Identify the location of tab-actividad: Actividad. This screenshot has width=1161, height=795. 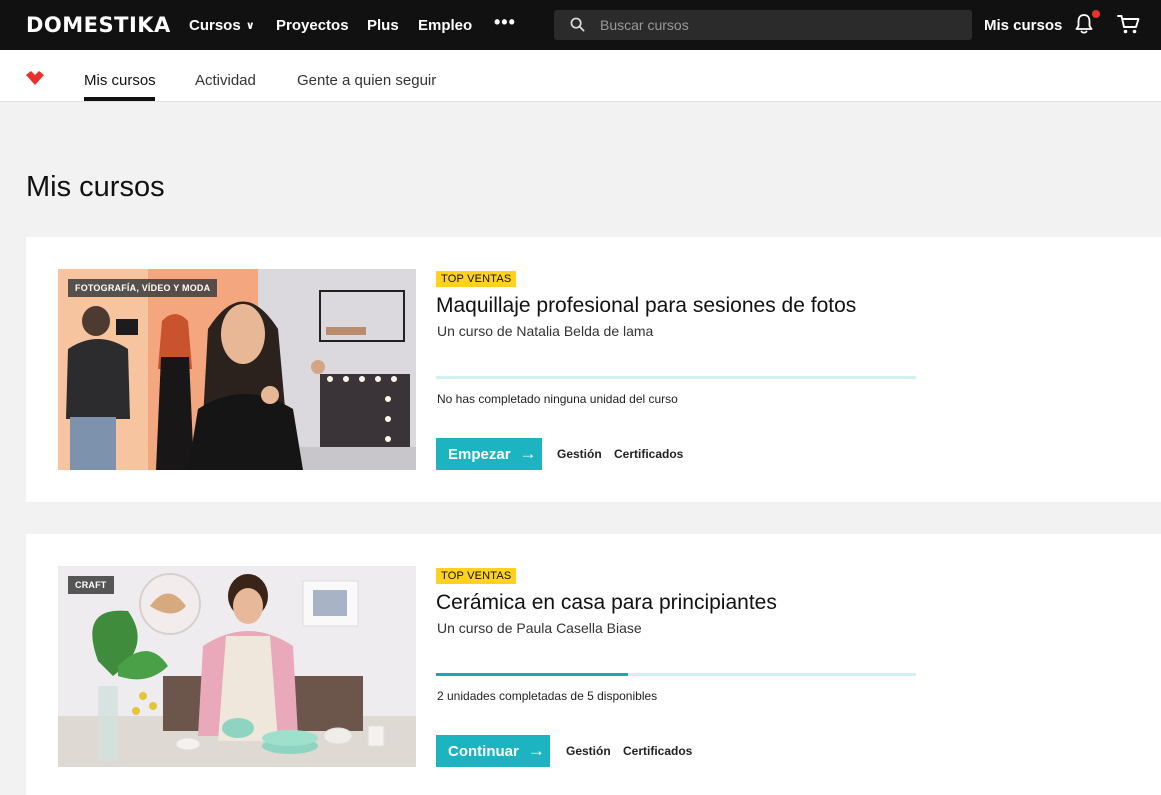
(225, 80).